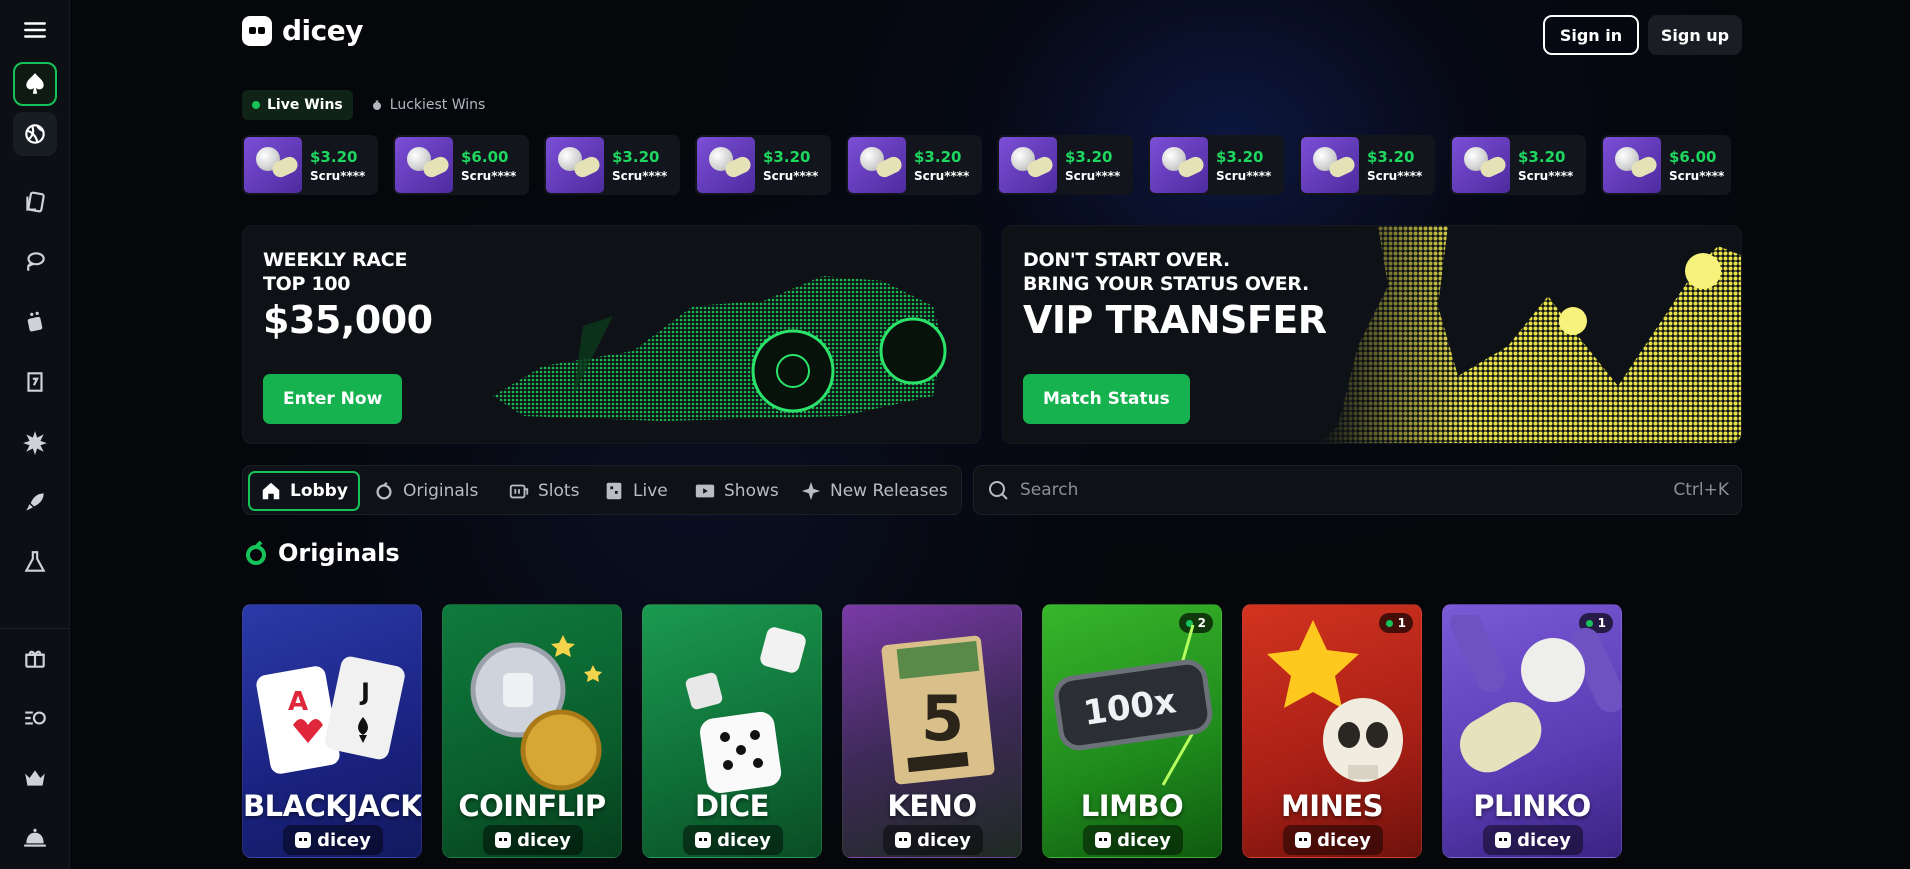 The width and height of the screenshot is (1910, 869). Describe the element at coordinates (297, 105) in the screenshot. I see `tab-live-wins: Live Wins` at that location.